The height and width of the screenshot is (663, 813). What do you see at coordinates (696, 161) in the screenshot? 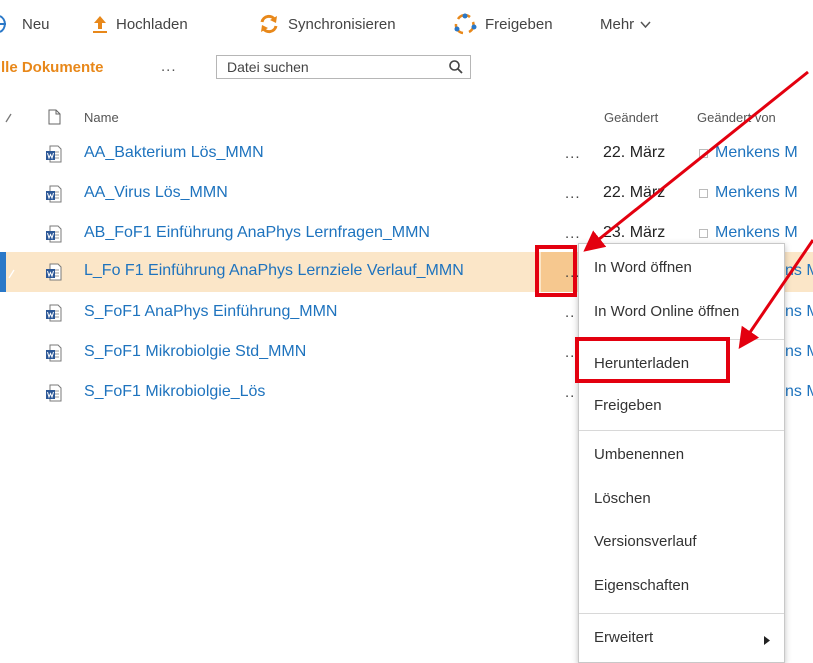
I see `annotation-arrow-to-row-menu` at bounding box center [696, 161].